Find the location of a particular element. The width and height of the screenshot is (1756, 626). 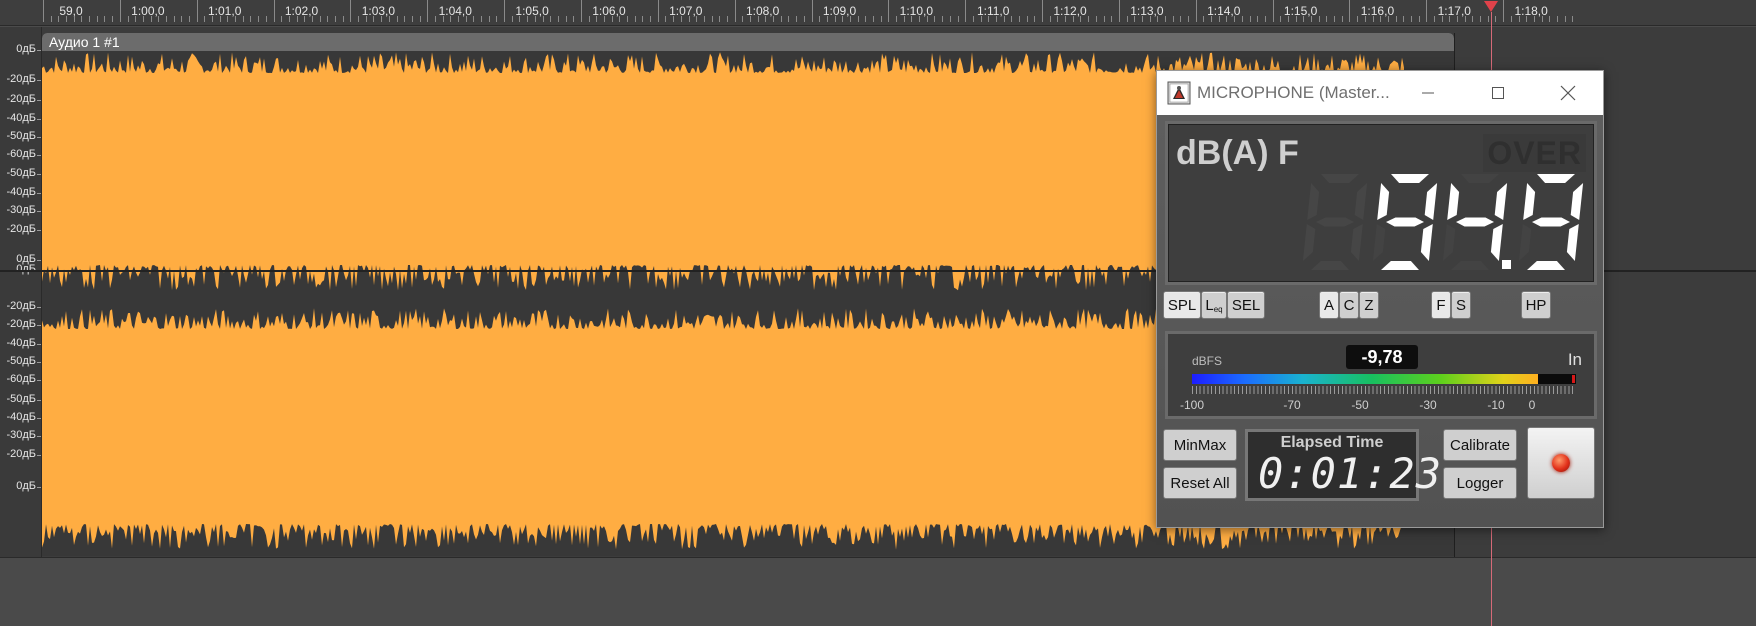

sel-mode-button: SEL is located at coordinates (1246, 305).